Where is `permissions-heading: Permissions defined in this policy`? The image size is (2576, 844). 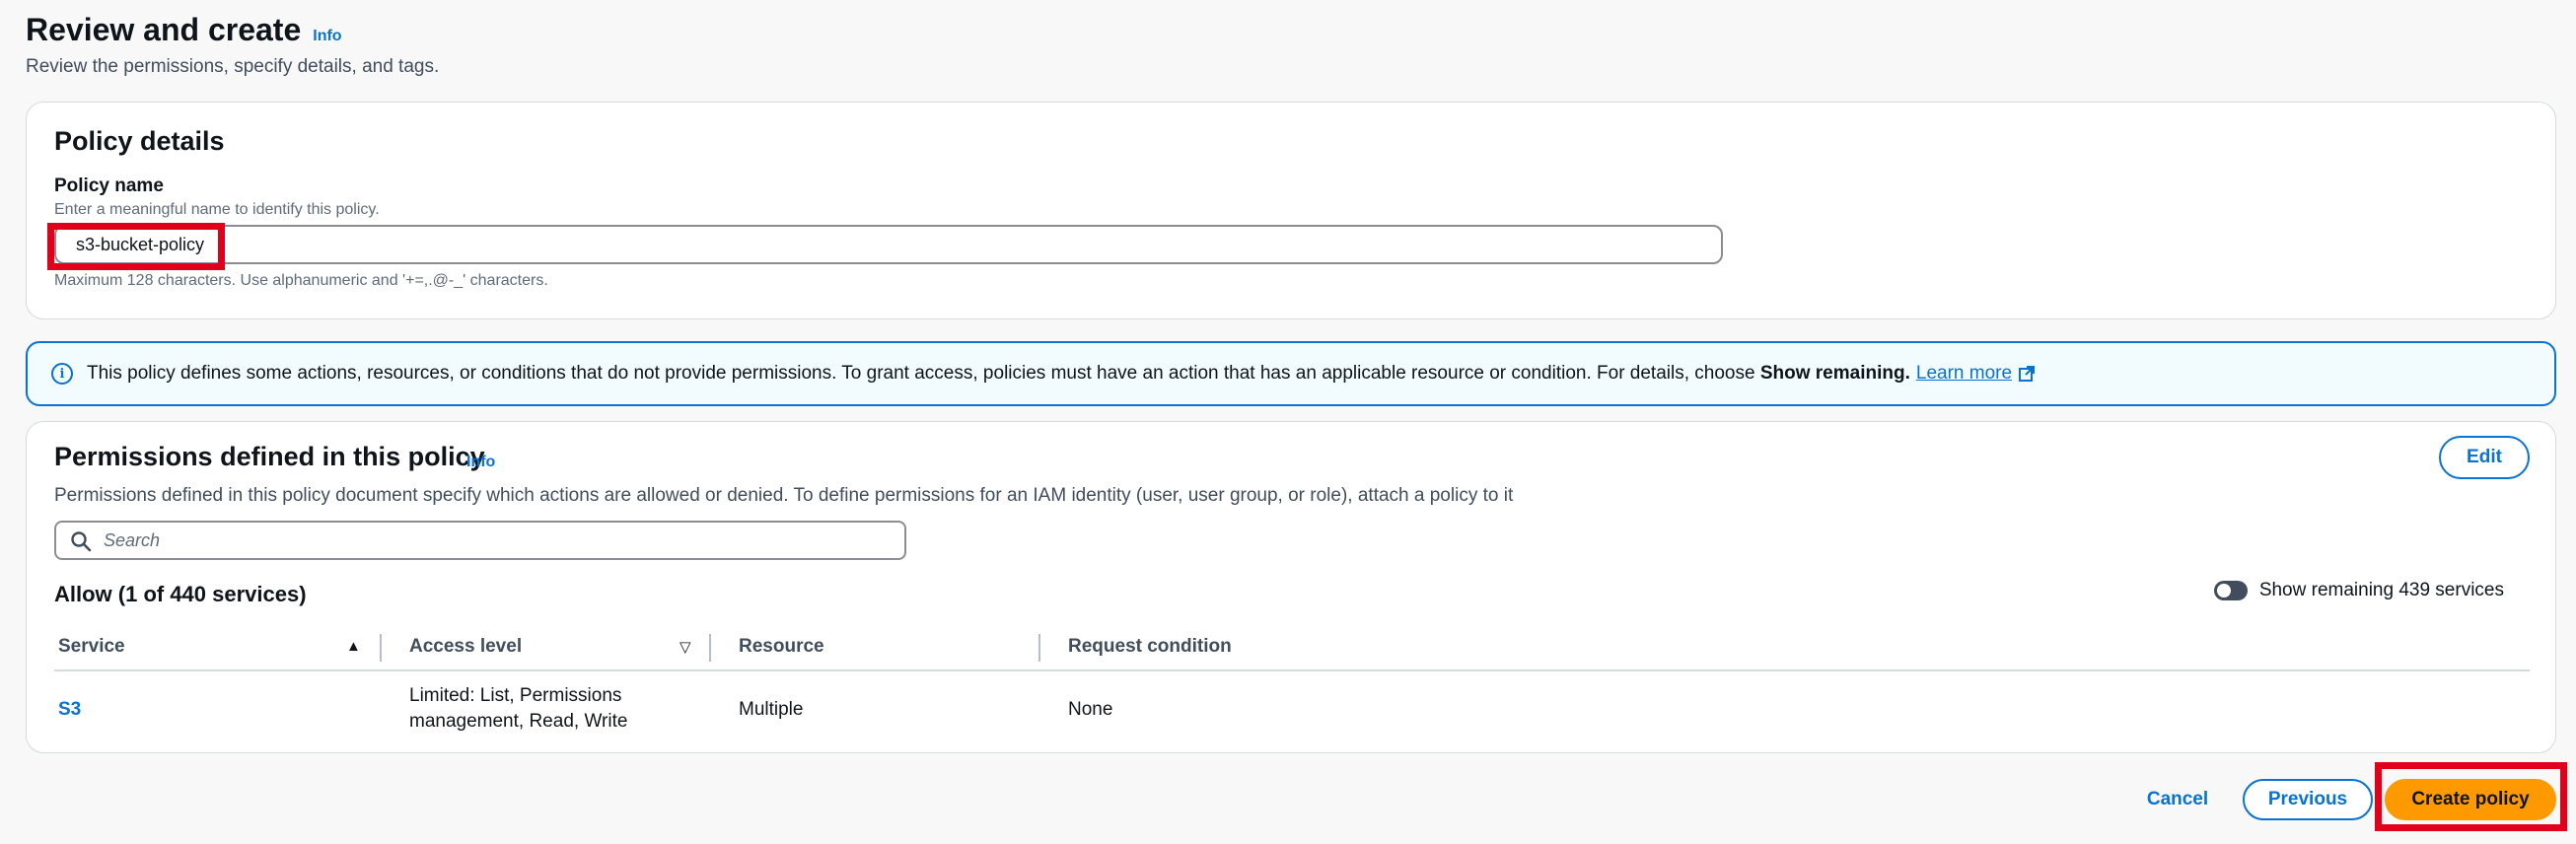
permissions-heading: Permissions defined in this policy is located at coordinates (269, 456).